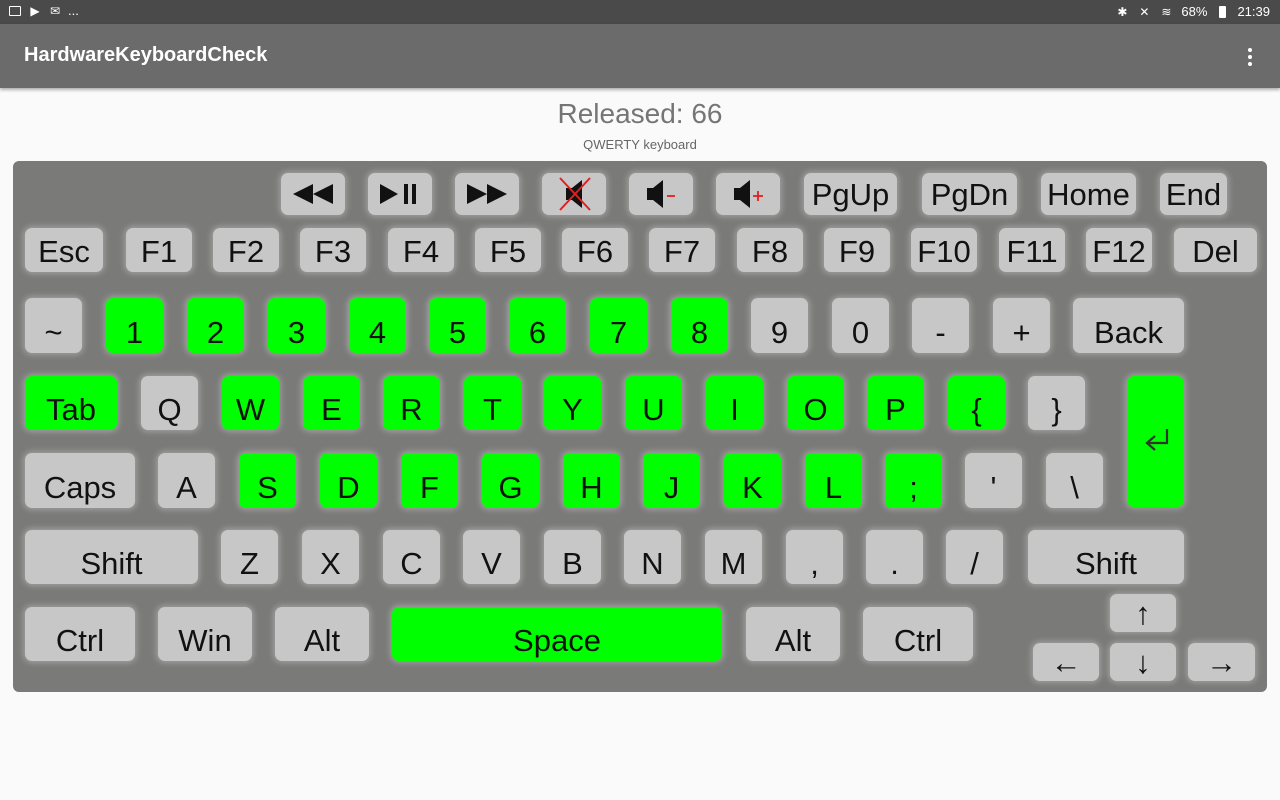  Describe the element at coordinates (330, 557) in the screenshot. I see `key-x: X` at that location.